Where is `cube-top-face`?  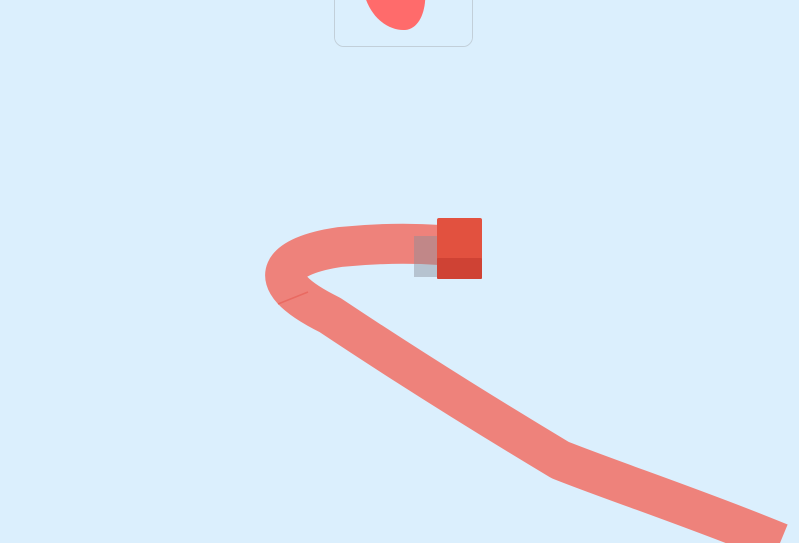 cube-top-face is located at coordinates (459, 239).